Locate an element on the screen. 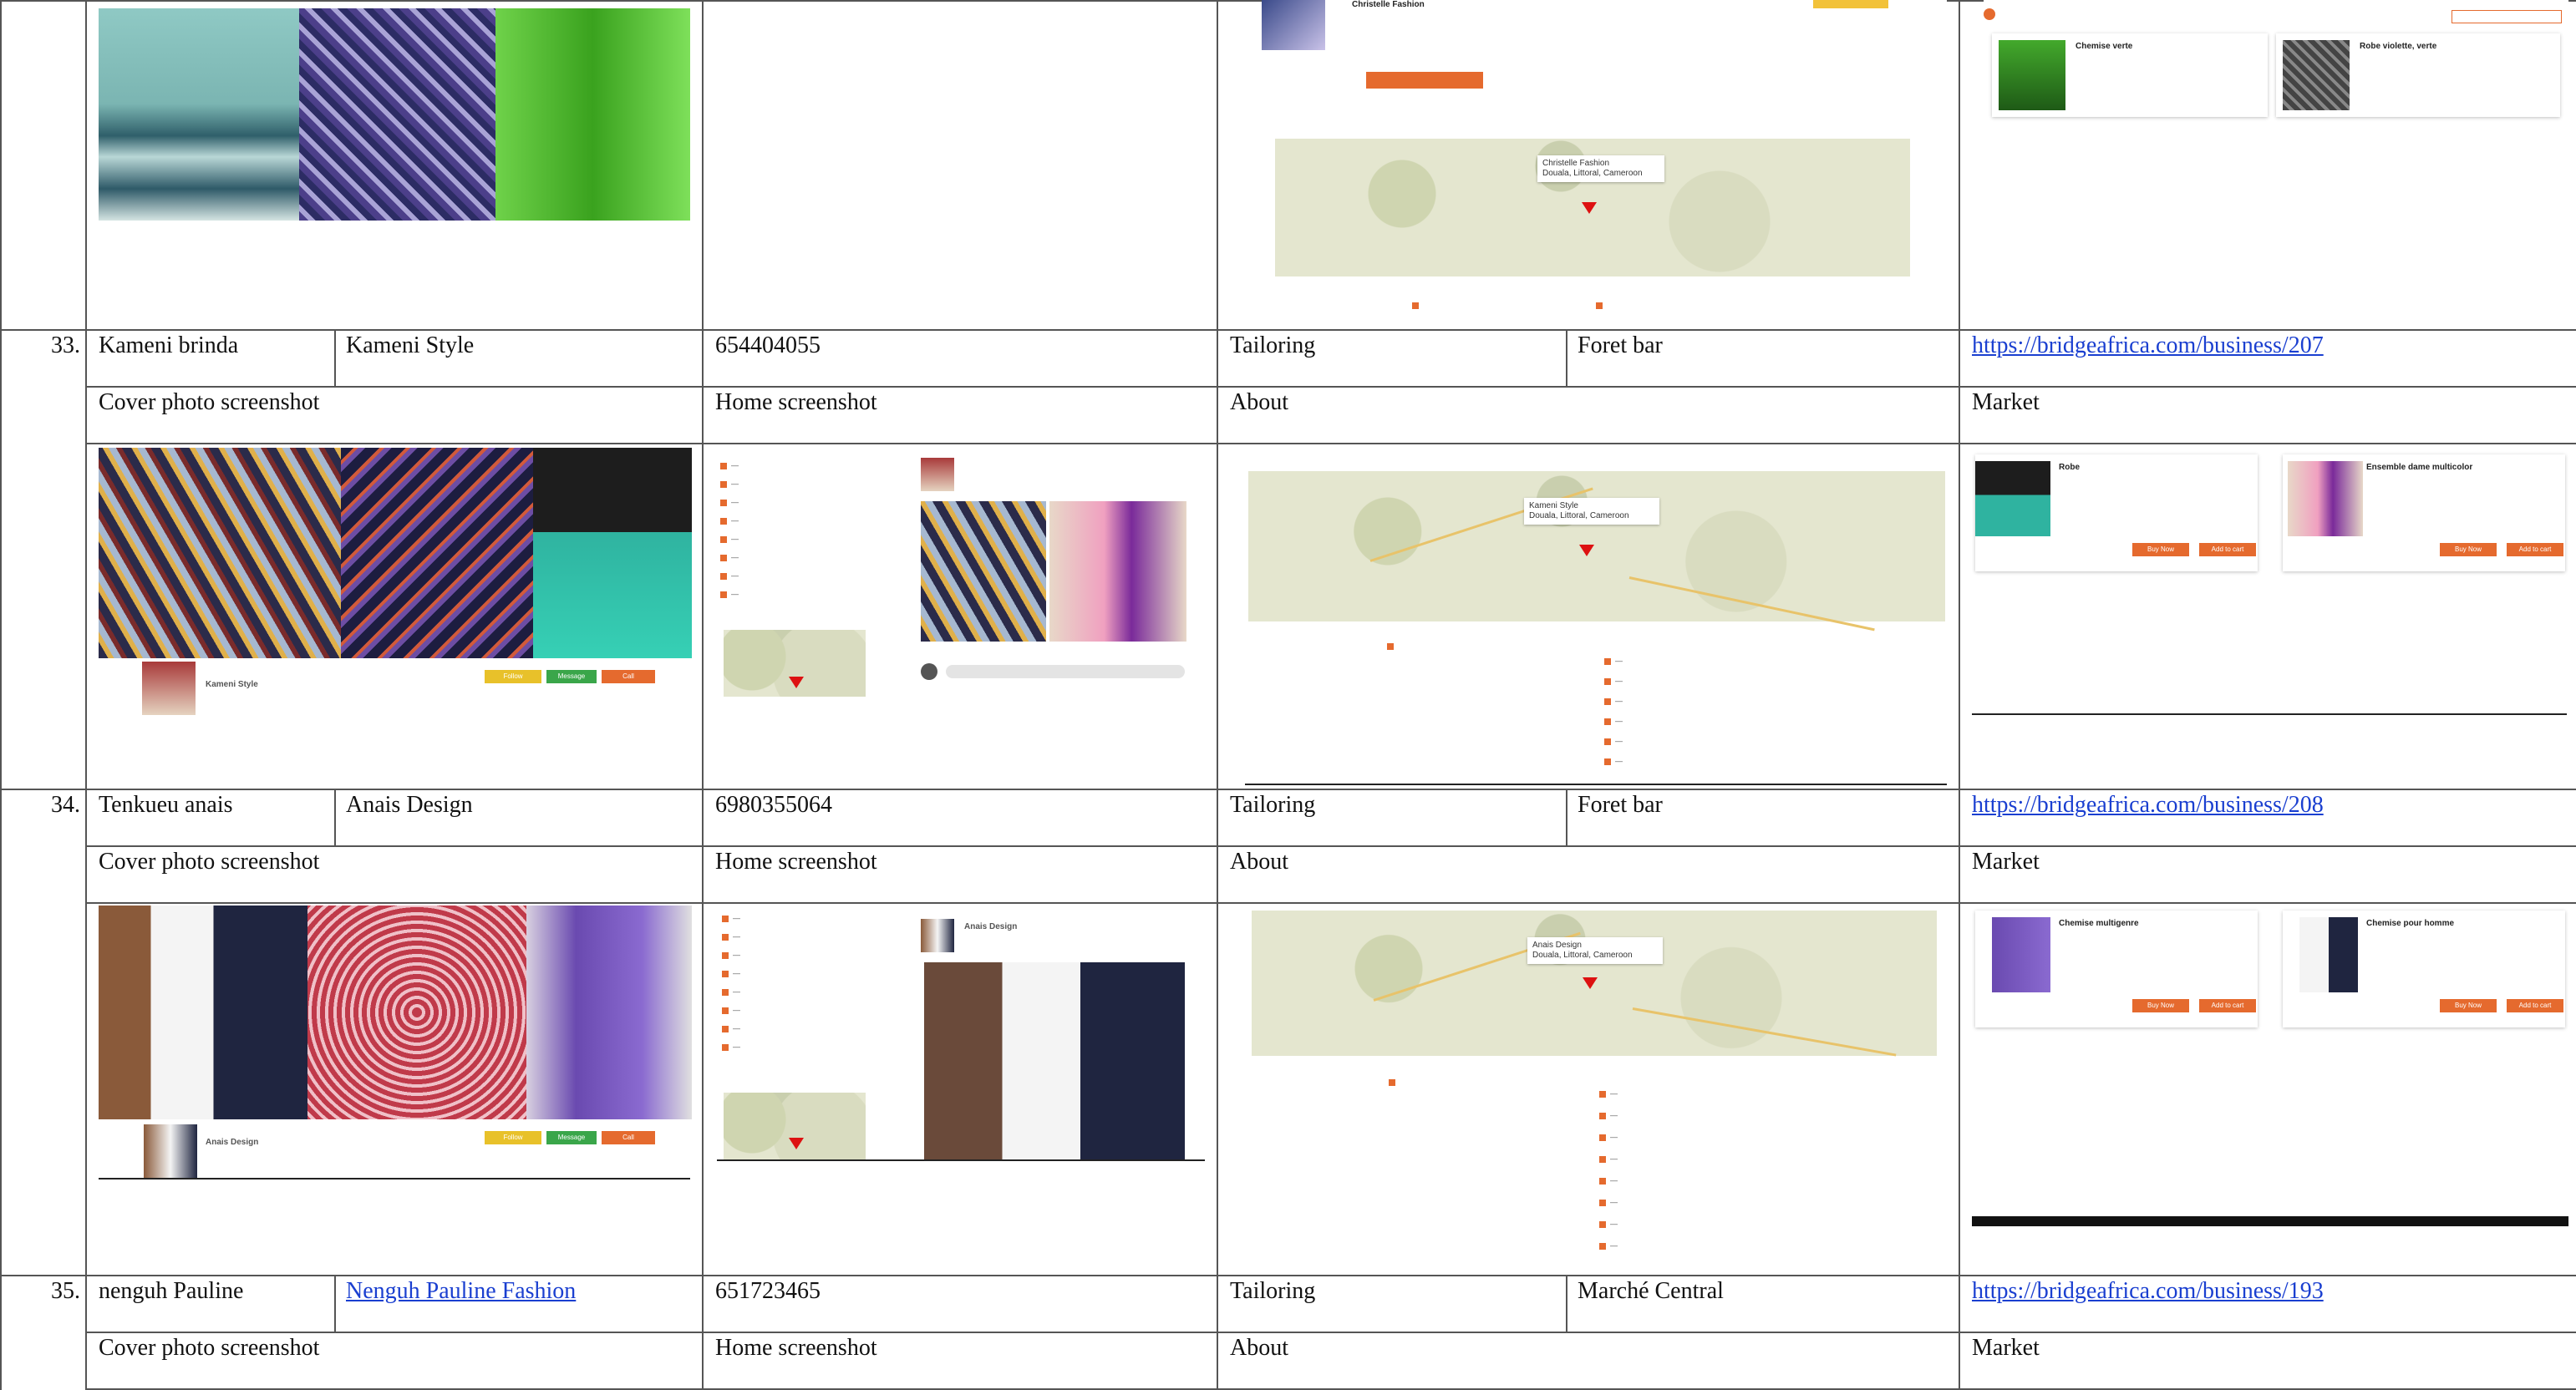  product-card: Chemise verte is located at coordinates (2130, 75).